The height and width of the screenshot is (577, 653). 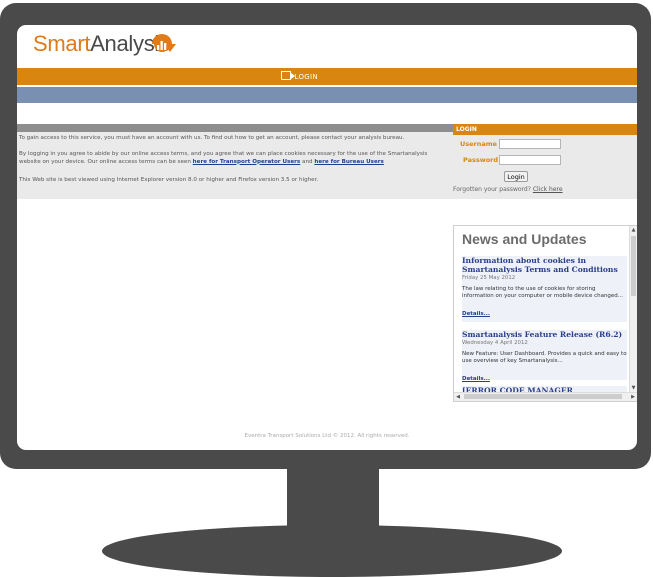 What do you see at coordinates (633, 397) in the screenshot?
I see `scroll-right-arrow-icon: ▶` at bounding box center [633, 397].